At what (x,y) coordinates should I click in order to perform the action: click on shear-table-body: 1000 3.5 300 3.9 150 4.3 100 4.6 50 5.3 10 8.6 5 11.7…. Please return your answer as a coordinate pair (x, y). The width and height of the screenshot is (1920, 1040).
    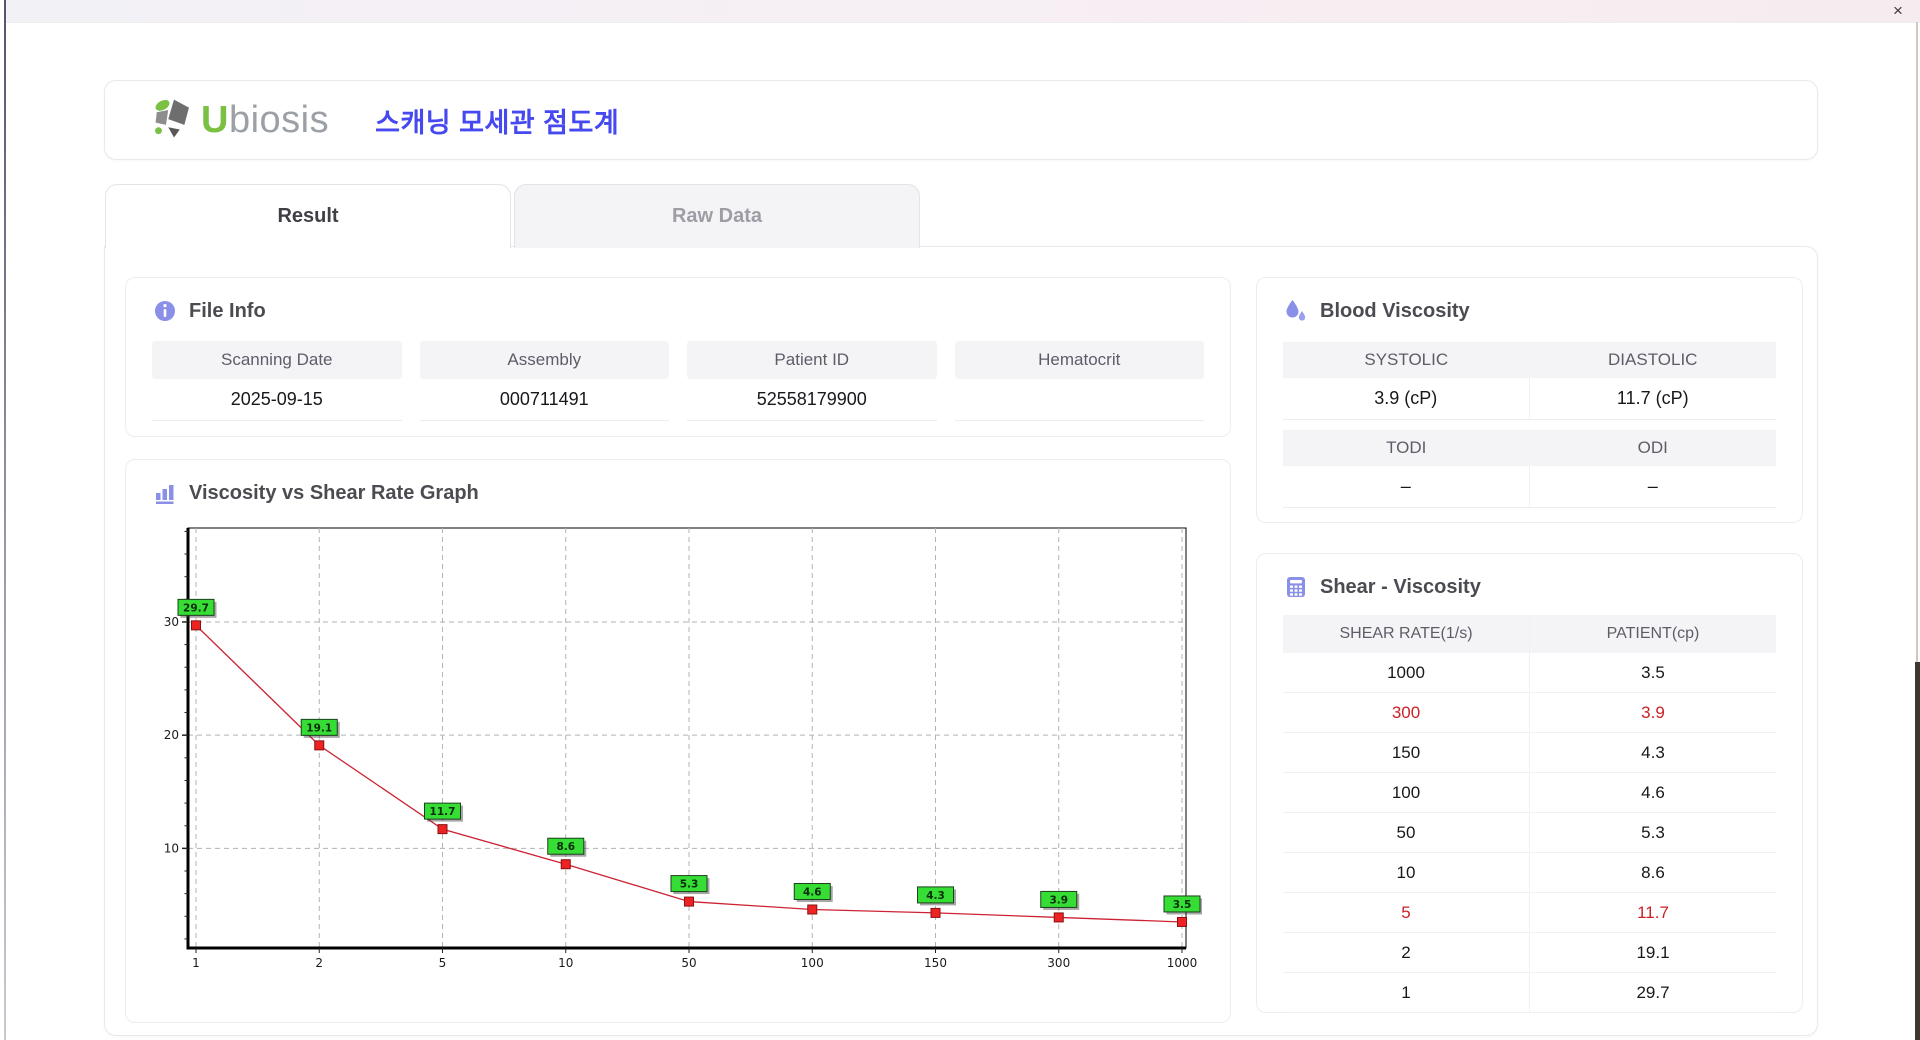
    Looking at the image, I should click on (1529, 833).